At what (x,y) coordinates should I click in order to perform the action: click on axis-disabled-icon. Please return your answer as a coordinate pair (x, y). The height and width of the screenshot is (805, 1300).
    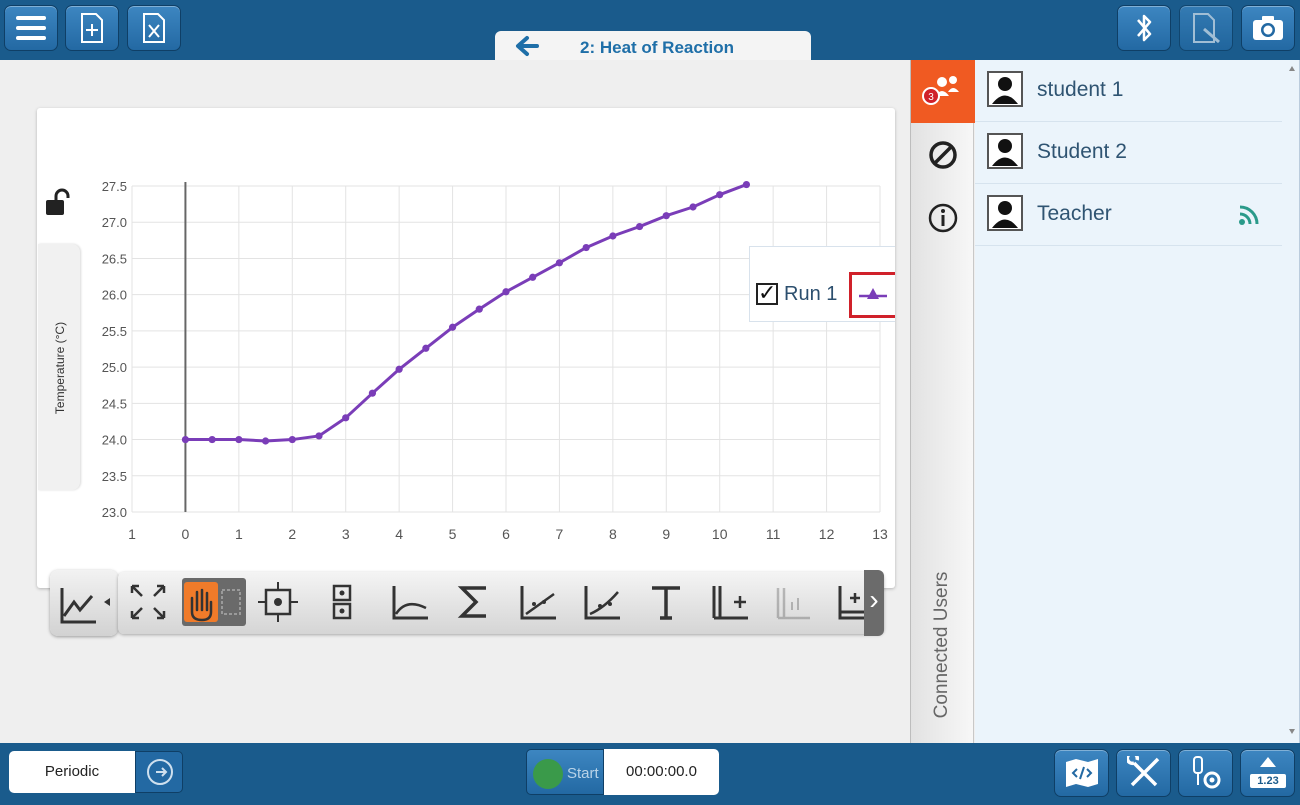
    Looking at the image, I should click on (793, 604).